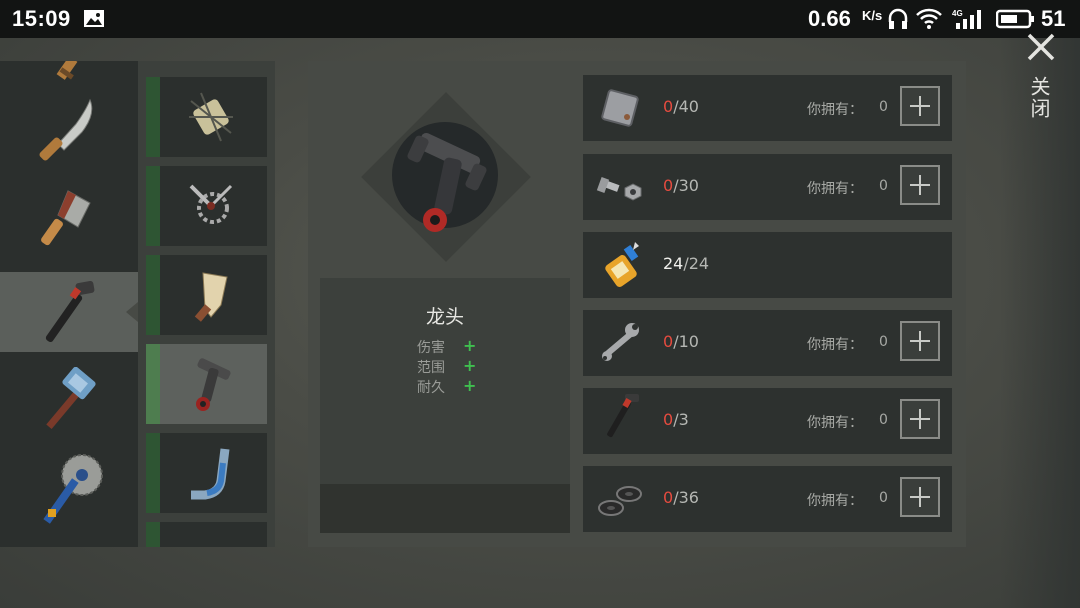 The image size is (1080, 608). What do you see at coordinates (898, 18) in the screenshot?
I see `headphones-icon` at bounding box center [898, 18].